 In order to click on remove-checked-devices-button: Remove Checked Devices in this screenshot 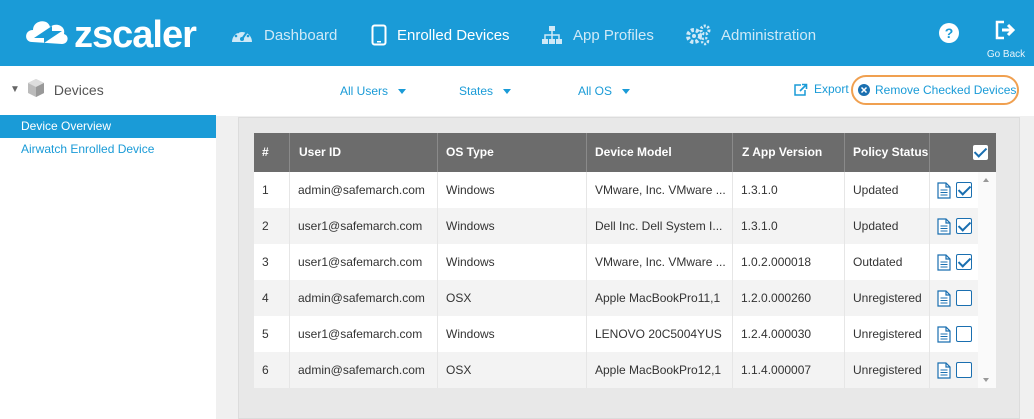, I will do `click(935, 90)`.